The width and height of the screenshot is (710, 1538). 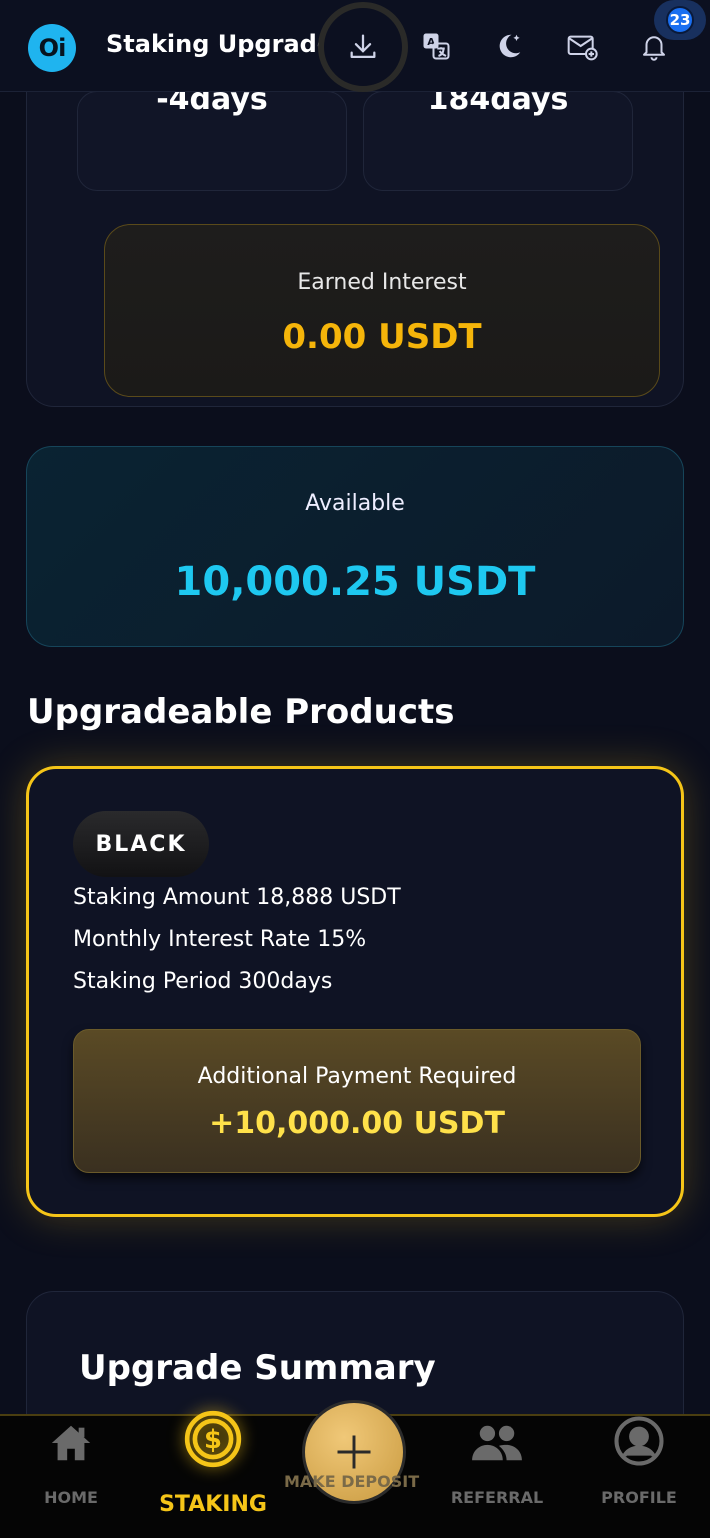 I want to click on theme-toggle-button, so click(x=509, y=46).